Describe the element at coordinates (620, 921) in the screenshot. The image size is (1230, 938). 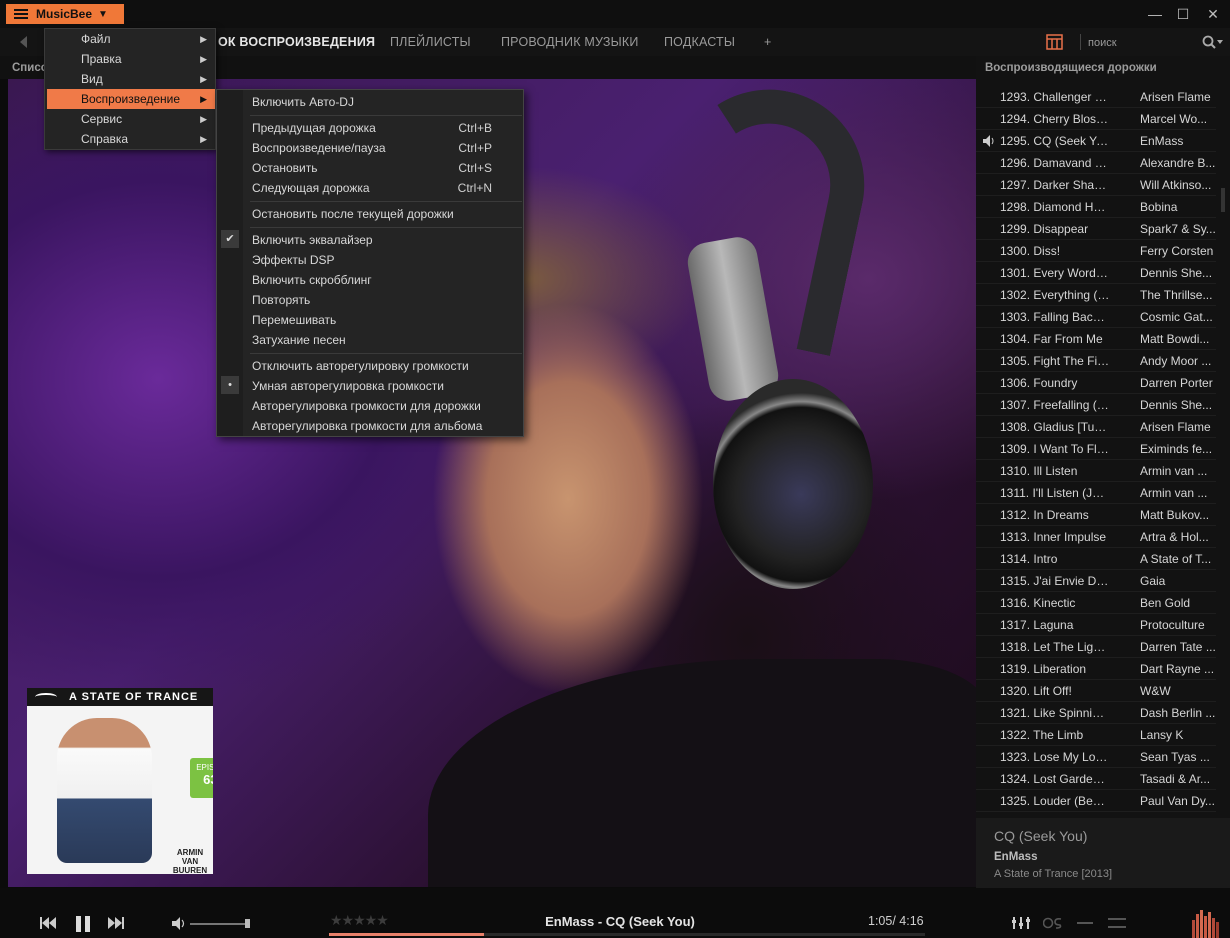
I see `now-playing-title: EnMass - CQ (Seek You)` at that location.